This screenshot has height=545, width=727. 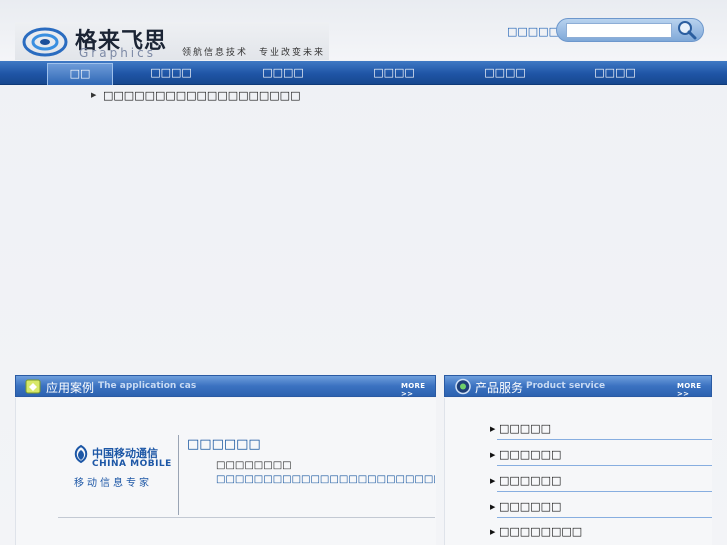 What do you see at coordinates (566, 386) in the screenshot?
I see `product-service-subtitle: Product service` at bounding box center [566, 386].